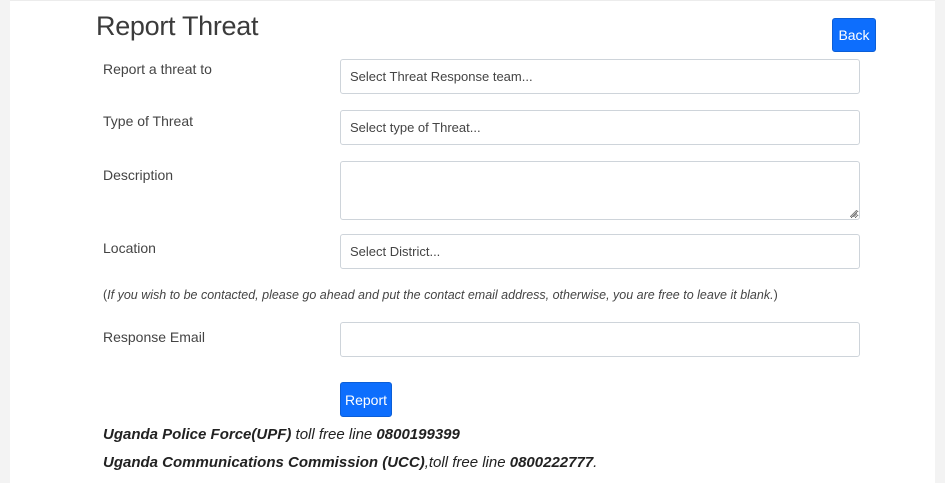  What do you see at coordinates (197, 434) in the screenshot?
I see `hotline-org: Uganda Police Force(UPF)` at bounding box center [197, 434].